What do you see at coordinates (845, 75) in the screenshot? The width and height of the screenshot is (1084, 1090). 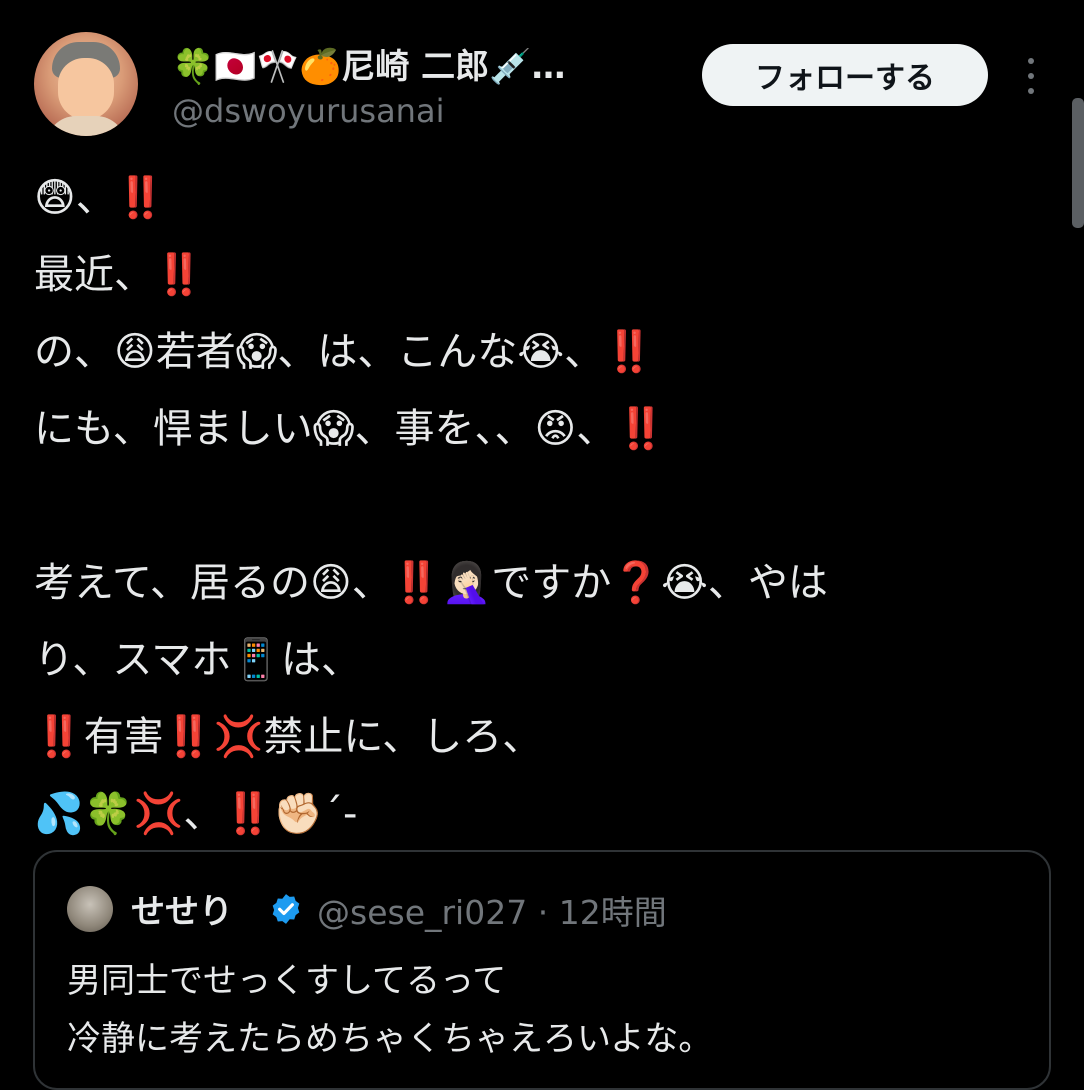 I see `follow-button: フォローする` at bounding box center [845, 75].